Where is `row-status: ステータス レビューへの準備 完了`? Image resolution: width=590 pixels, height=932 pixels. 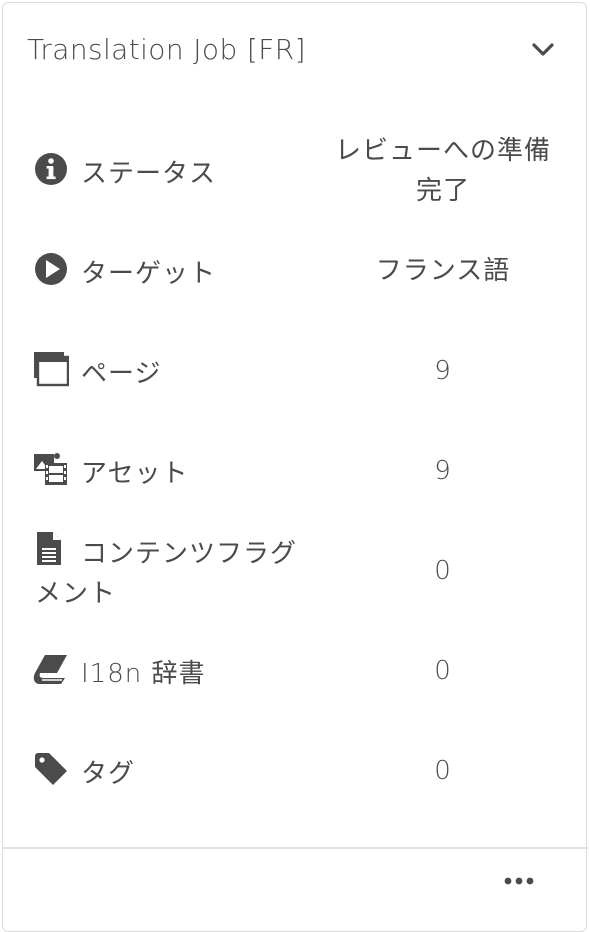 row-status: ステータス レビューへの準備 完了 is located at coordinates (295, 171).